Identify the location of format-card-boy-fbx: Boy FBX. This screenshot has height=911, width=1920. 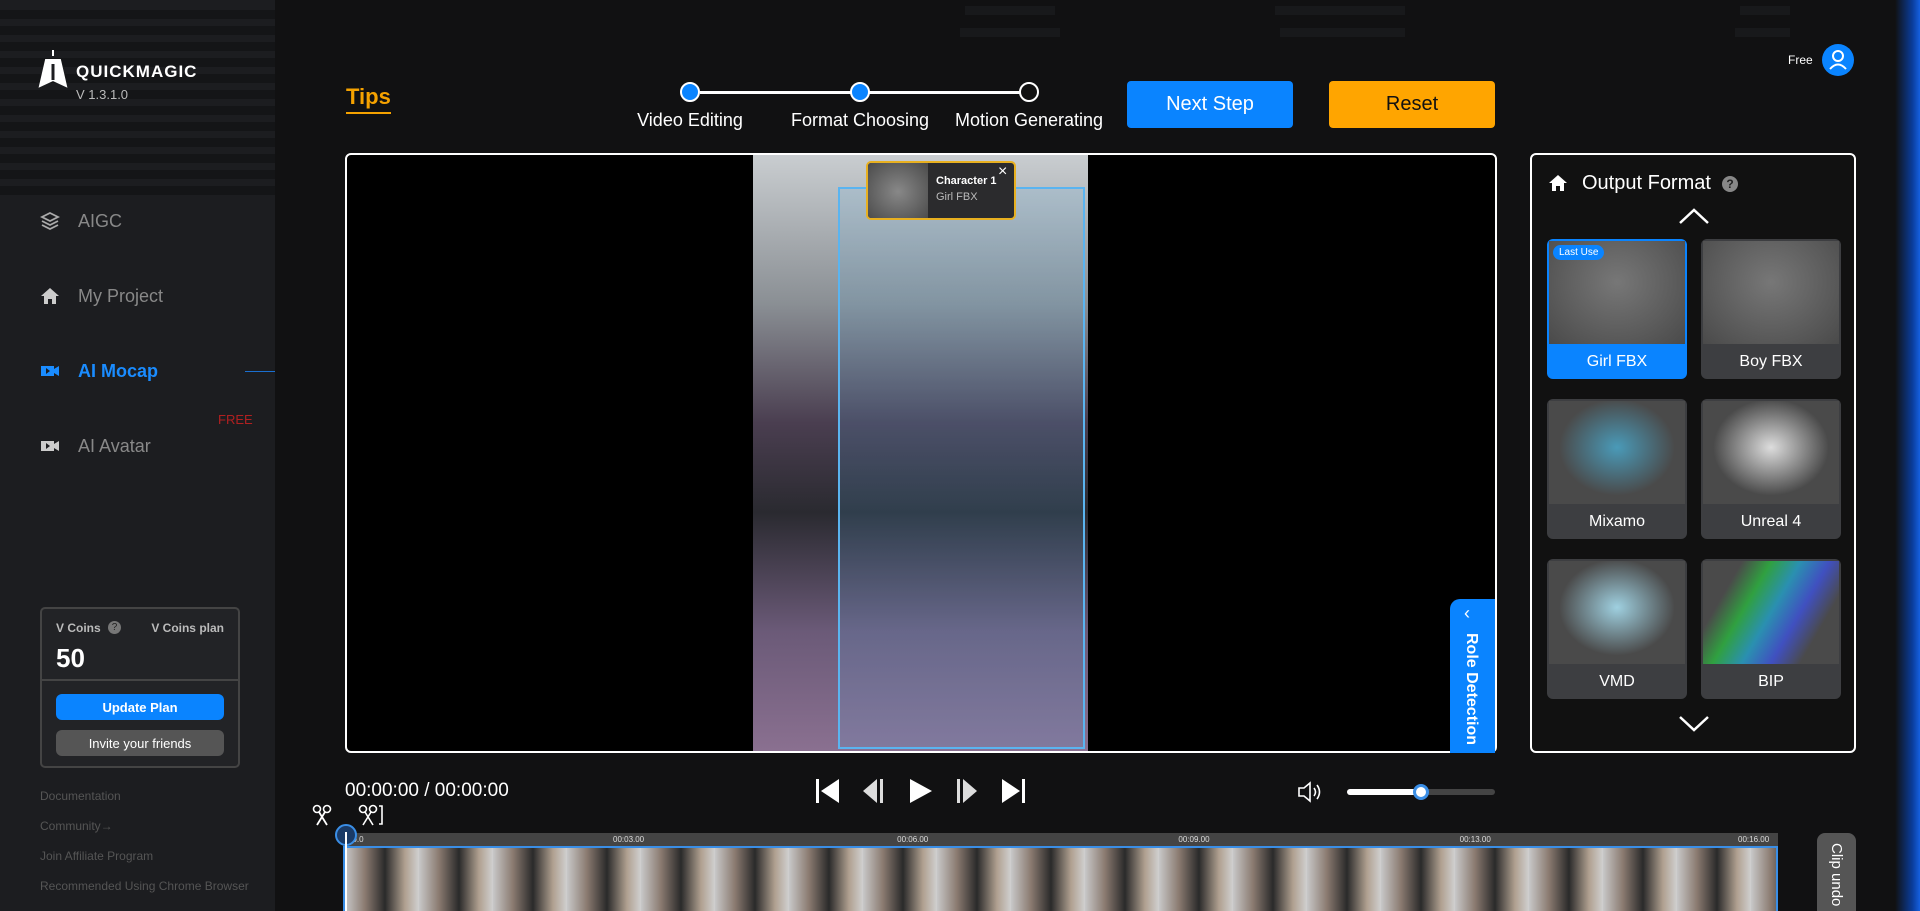
(1771, 309).